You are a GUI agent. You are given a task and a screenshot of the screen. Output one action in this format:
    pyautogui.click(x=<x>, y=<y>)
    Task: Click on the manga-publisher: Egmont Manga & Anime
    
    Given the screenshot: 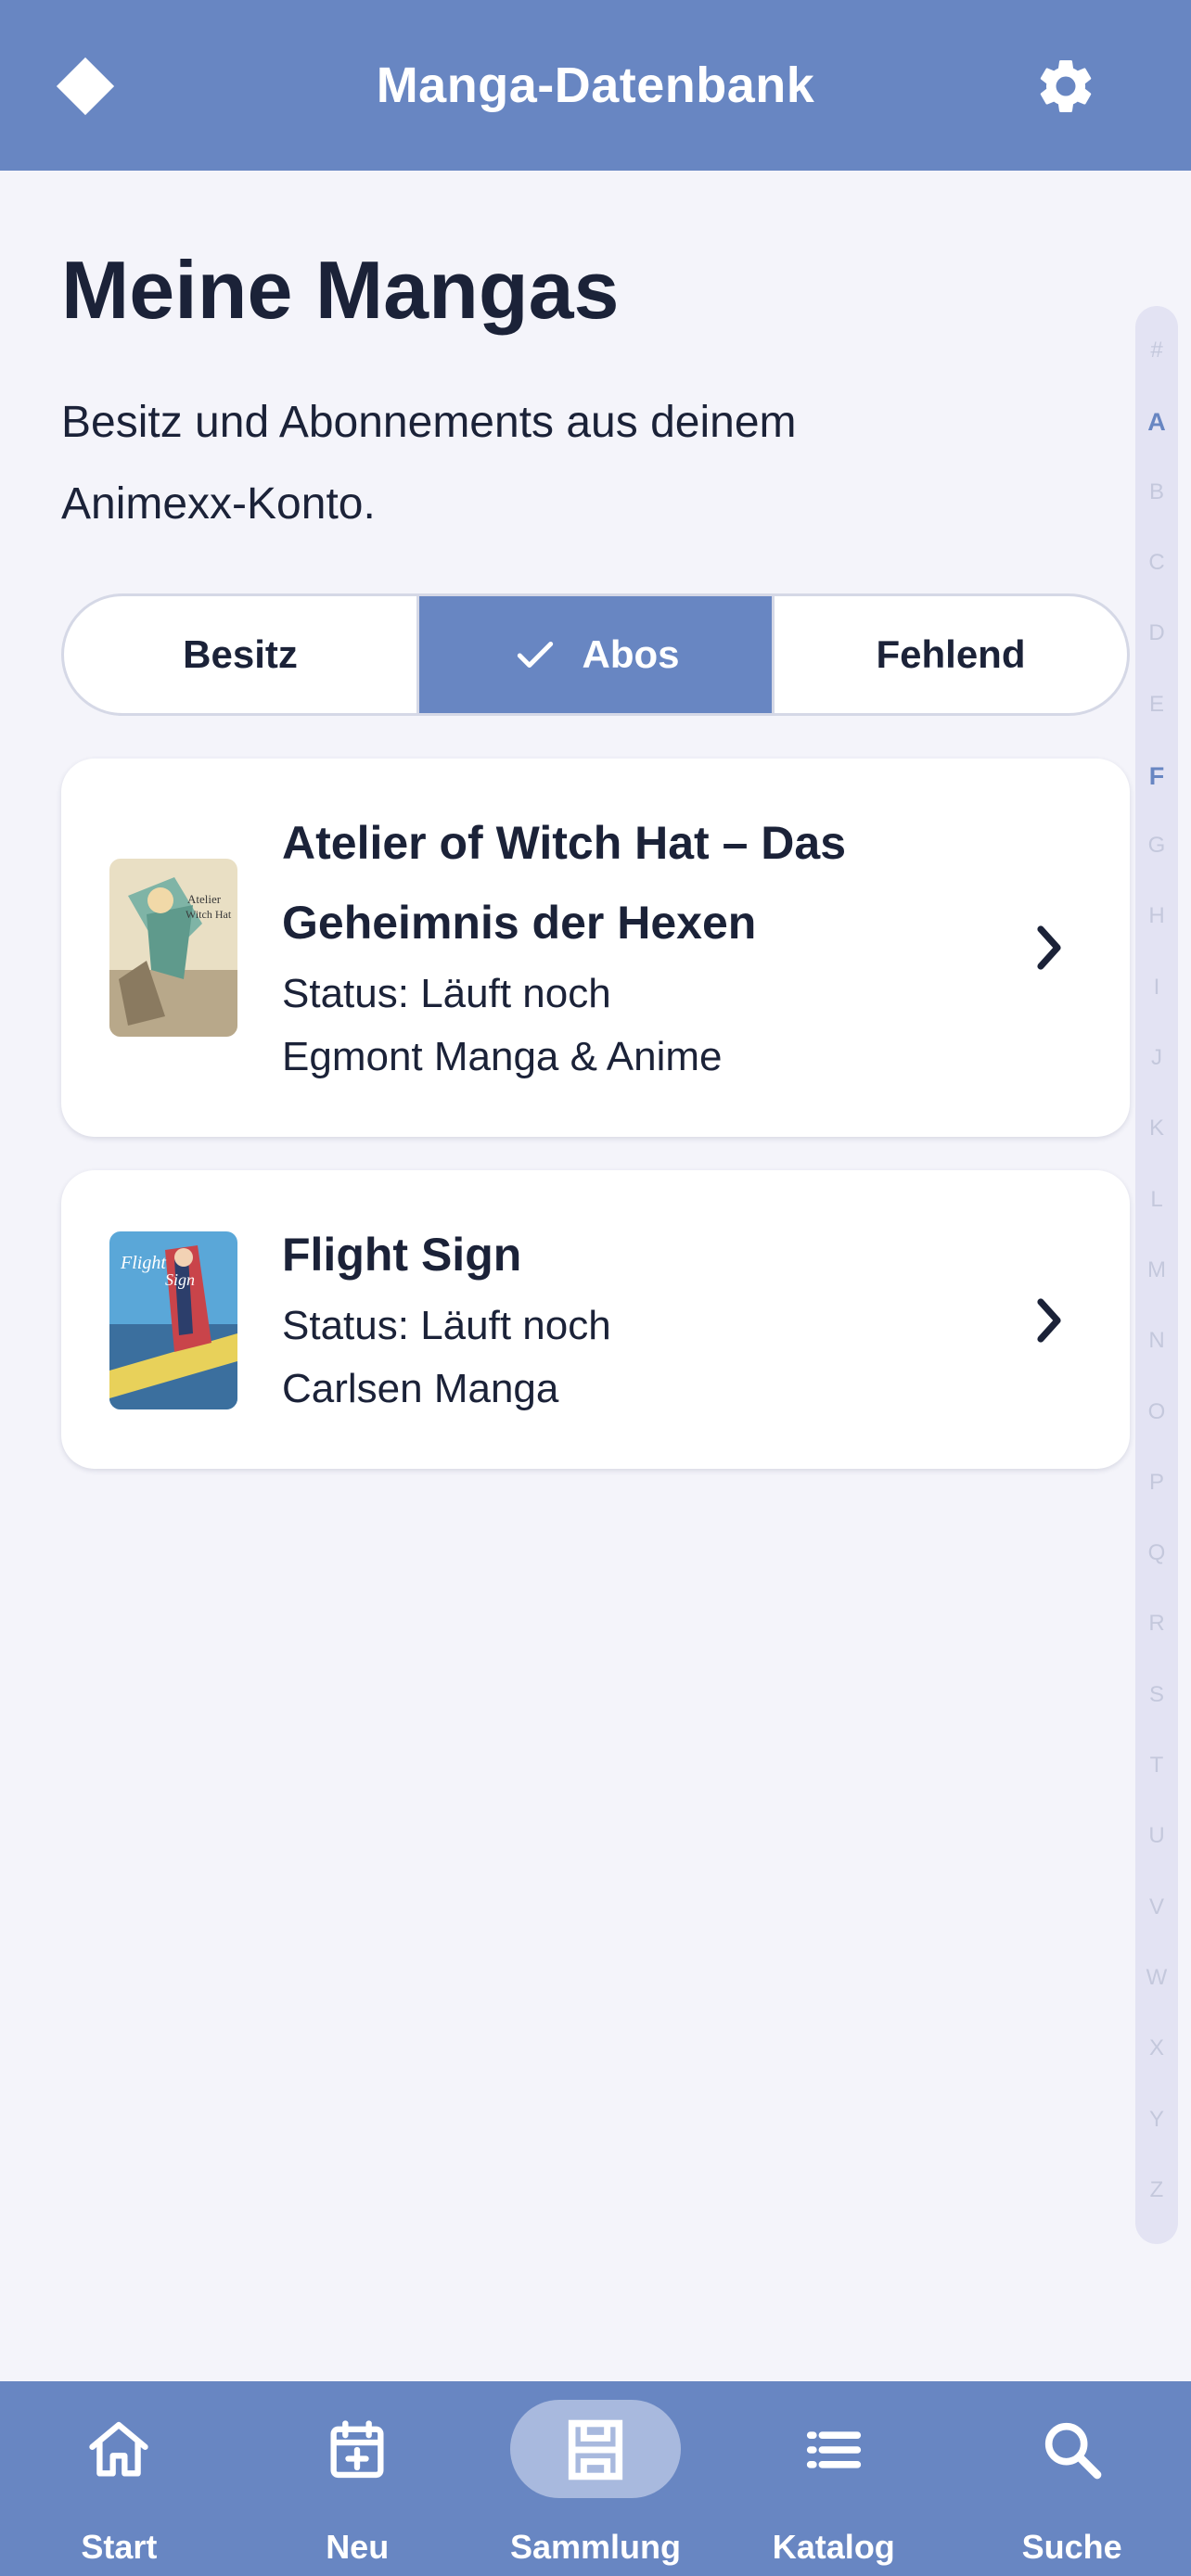 What is the action you would take?
    pyautogui.click(x=502, y=1056)
    